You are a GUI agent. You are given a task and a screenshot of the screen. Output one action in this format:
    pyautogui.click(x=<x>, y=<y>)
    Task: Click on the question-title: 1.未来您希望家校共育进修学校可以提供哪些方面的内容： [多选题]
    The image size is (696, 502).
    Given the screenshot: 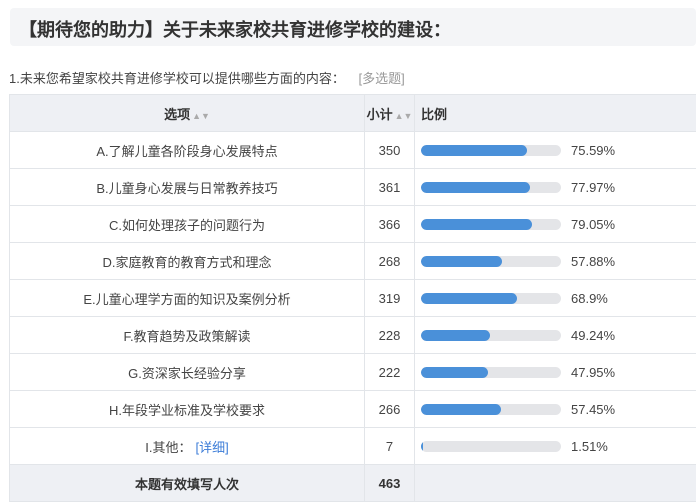 What is the action you would take?
    pyautogui.click(x=207, y=77)
    